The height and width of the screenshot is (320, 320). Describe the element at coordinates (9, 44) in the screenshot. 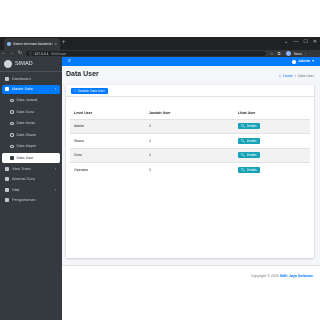

I see `favicon-icon` at that location.